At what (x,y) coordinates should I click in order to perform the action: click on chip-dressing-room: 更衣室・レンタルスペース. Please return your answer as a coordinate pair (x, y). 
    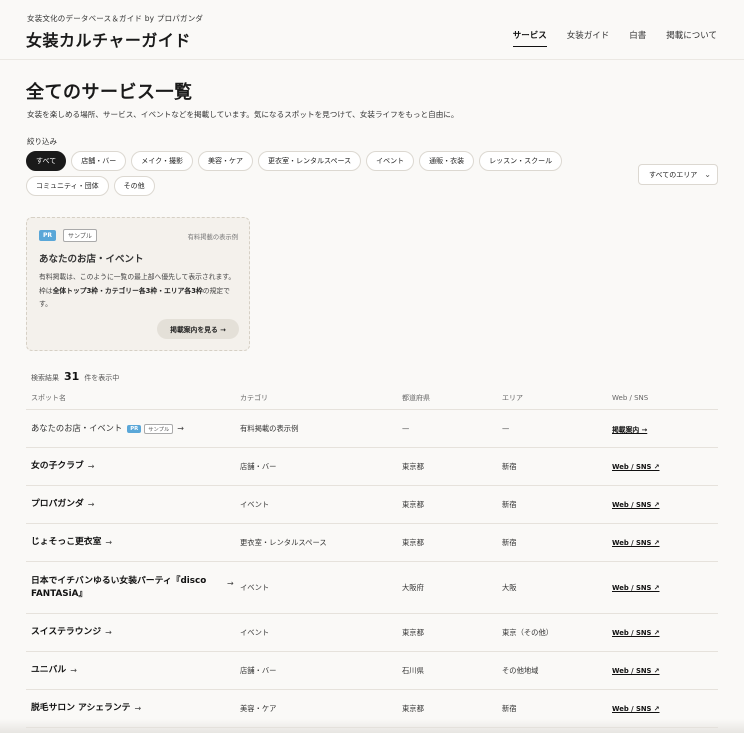
    Looking at the image, I should click on (309, 161).